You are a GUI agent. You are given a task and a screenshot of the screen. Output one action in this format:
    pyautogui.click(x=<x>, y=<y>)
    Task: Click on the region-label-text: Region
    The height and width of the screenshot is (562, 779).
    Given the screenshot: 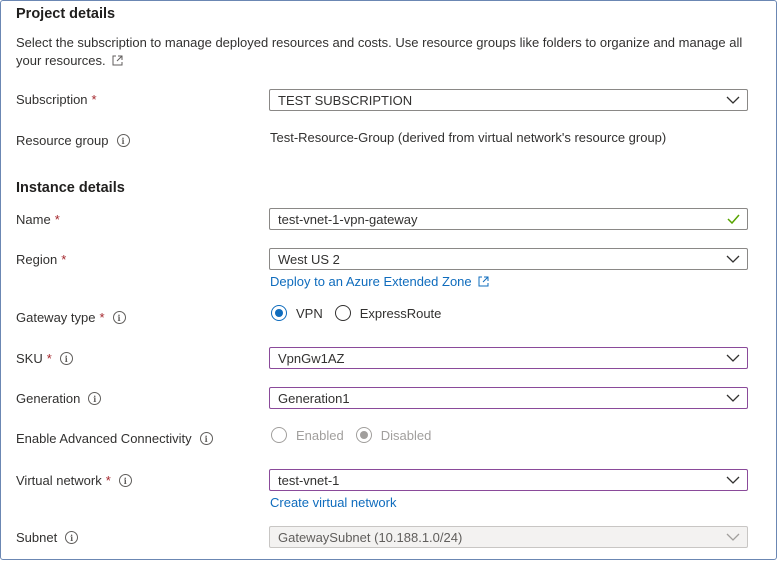 What is the action you would take?
    pyautogui.click(x=37, y=259)
    